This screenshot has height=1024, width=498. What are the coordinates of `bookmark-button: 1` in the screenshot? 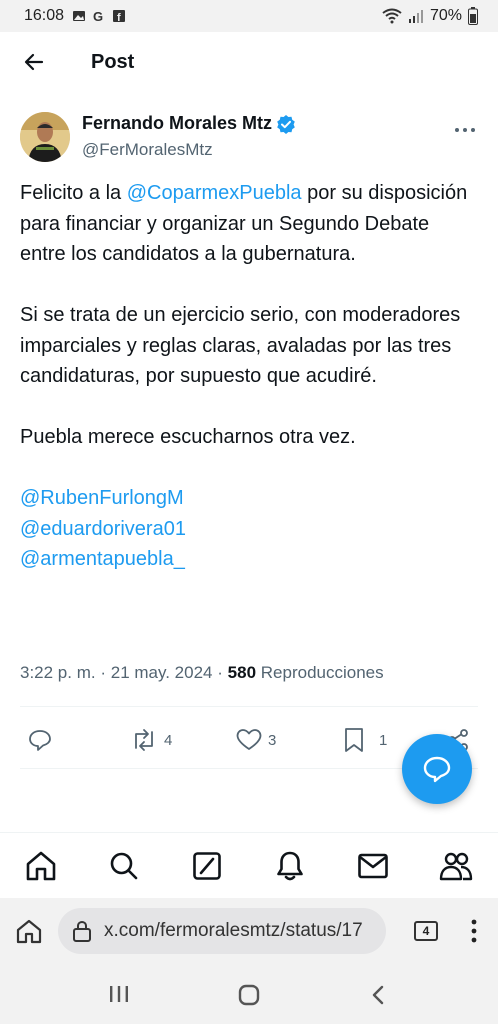 It's located at (365, 740).